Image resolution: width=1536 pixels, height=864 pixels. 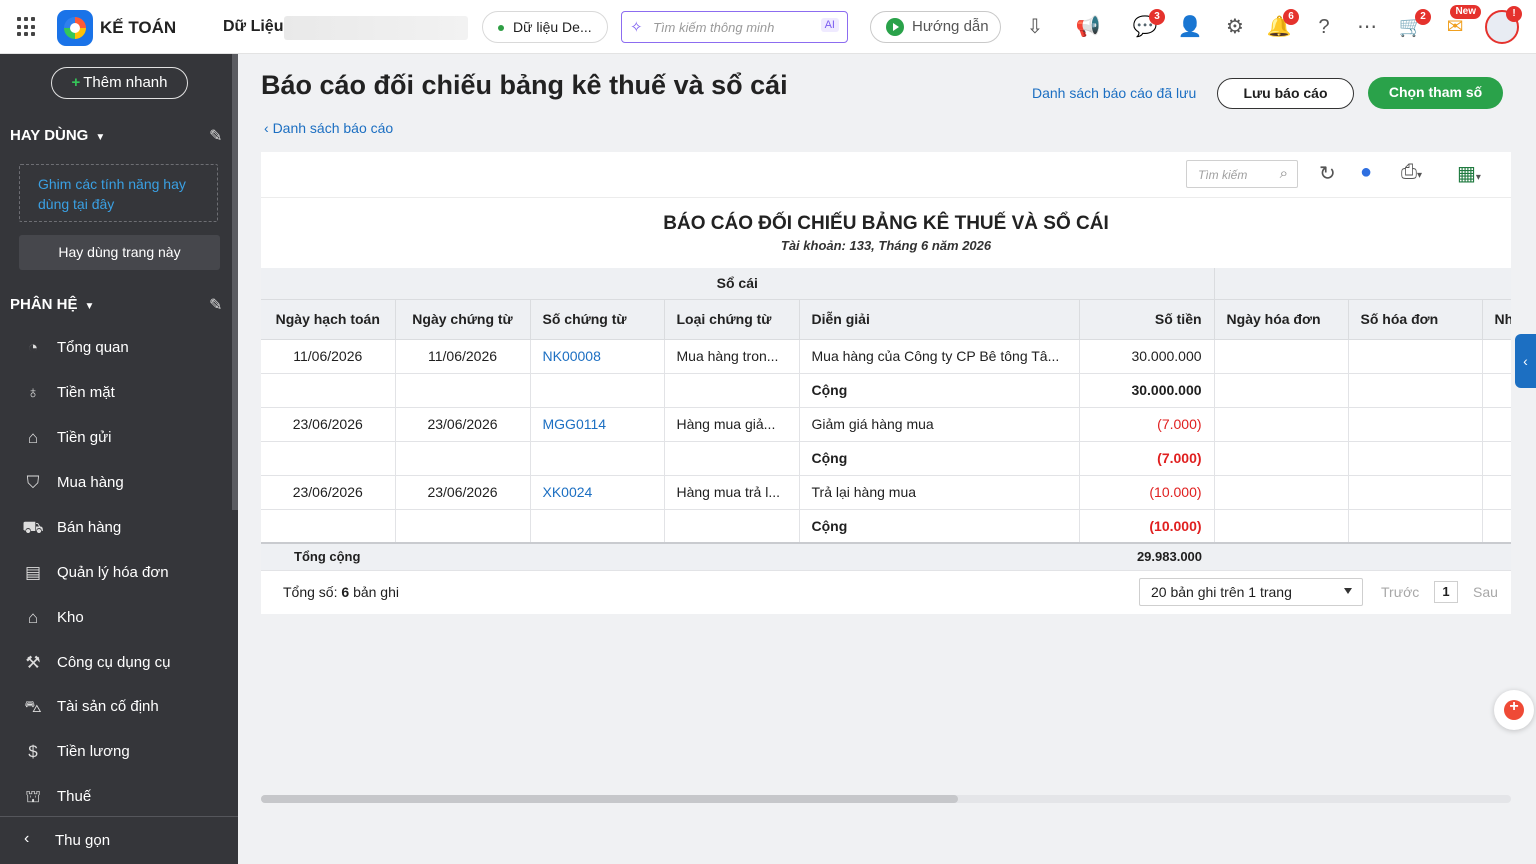 What do you see at coordinates (108, 706) in the screenshot?
I see `sidebar-item-label: Tài sản cố định` at bounding box center [108, 706].